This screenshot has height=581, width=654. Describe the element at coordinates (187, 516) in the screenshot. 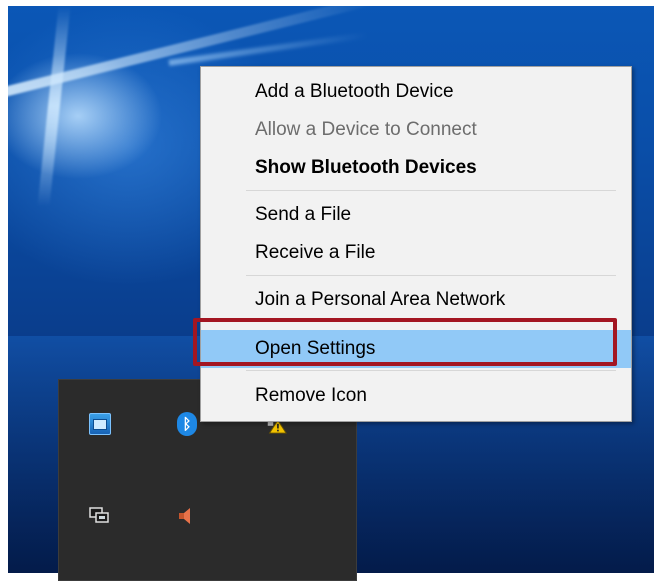

I see `speaker-icon` at that location.